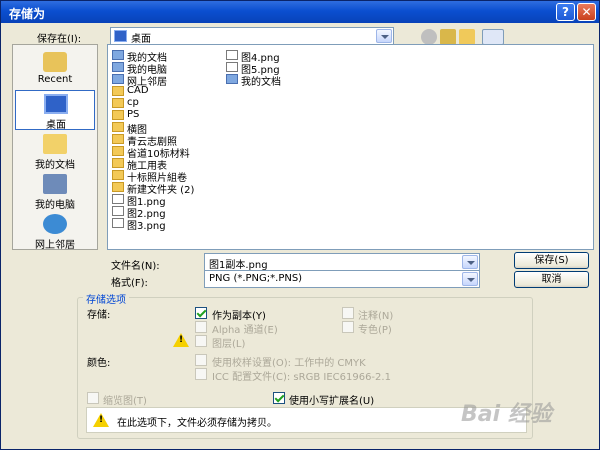 This screenshot has height=450, width=600. What do you see at coordinates (245, 330) in the screenshot?
I see `alpha-label: Alpha 通道(E)` at bounding box center [245, 330].